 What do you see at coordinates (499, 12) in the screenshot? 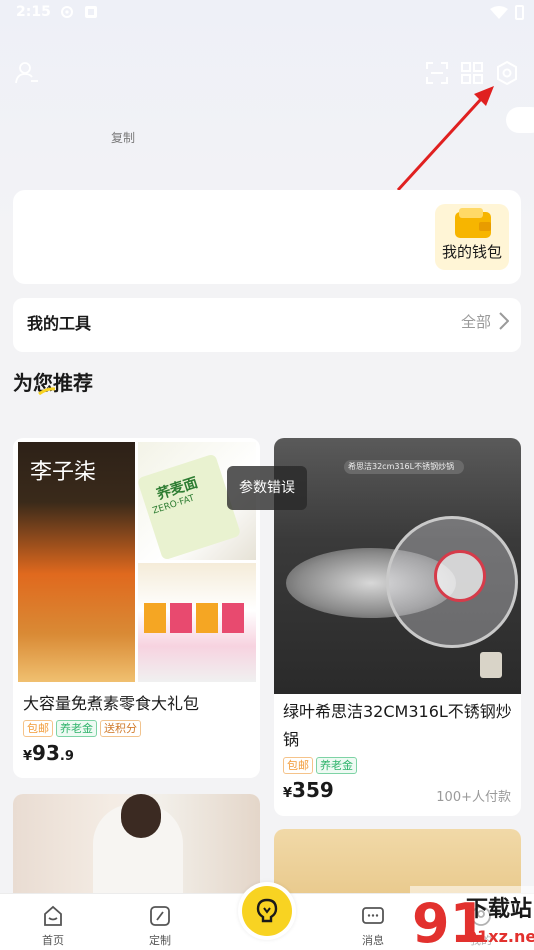
I see `wifi-icon` at bounding box center [499, 12].